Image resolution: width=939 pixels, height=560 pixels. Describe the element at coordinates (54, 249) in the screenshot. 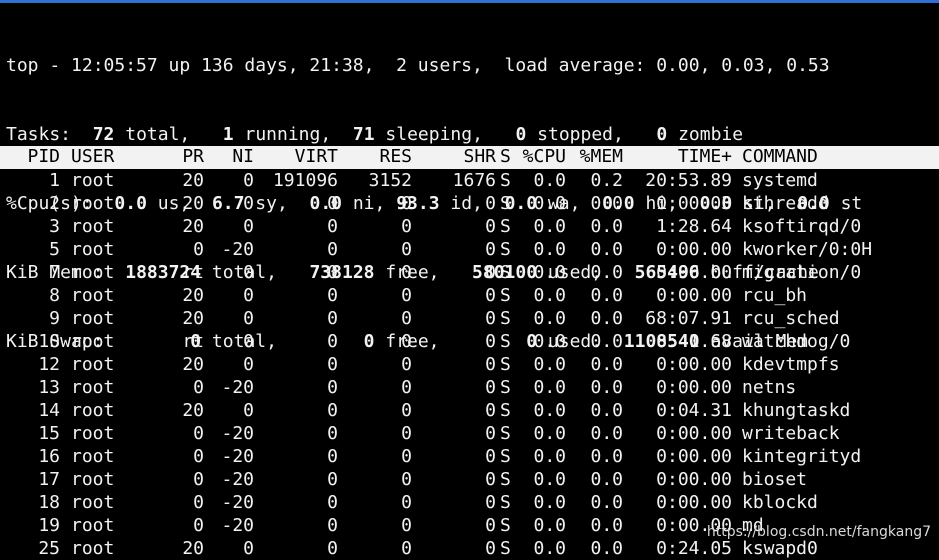

I see `pid-cell: 5` at that location.